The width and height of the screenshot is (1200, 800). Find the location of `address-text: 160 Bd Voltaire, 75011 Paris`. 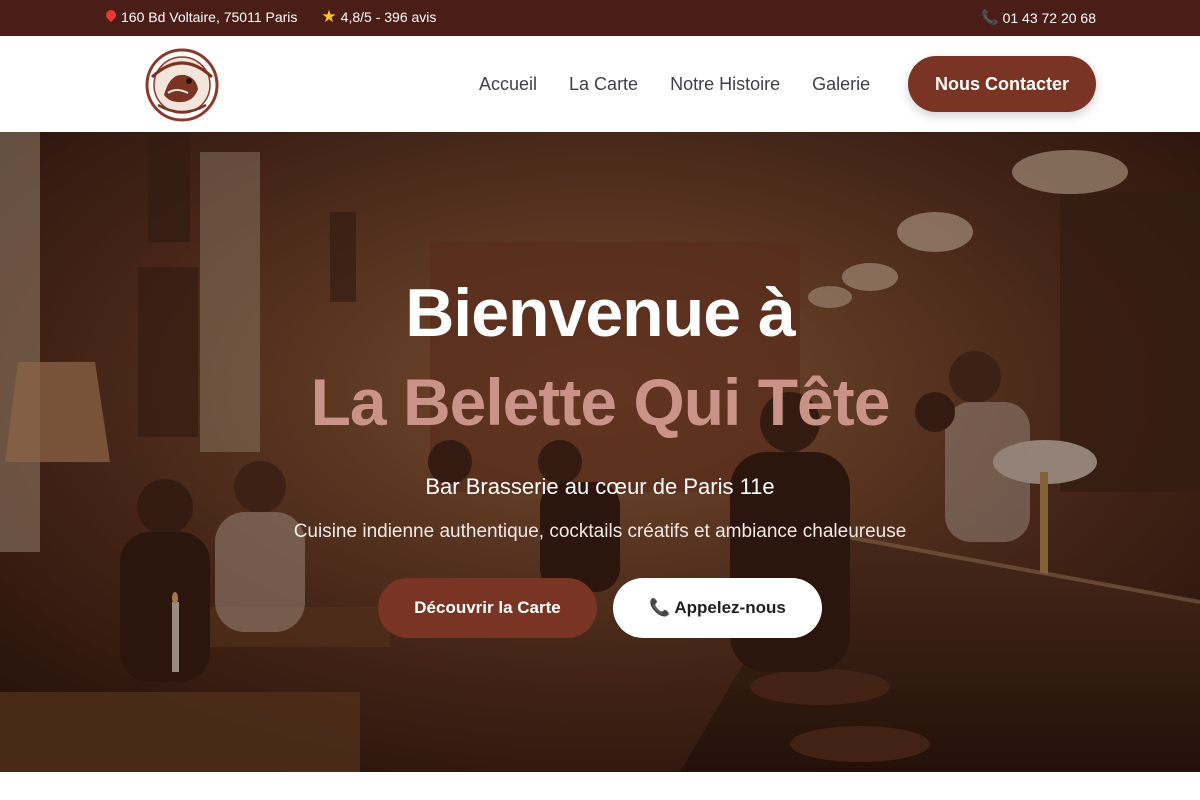

address-text: 160 Bd Voltaire, 75011 Paris is located at coordinates (209, 17).